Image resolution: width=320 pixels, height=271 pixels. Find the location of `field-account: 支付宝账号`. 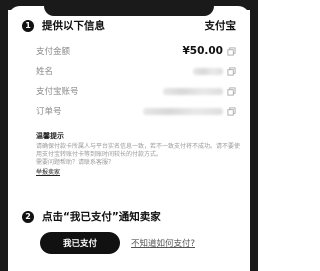

field-account: 支付宝账号 is located at coordinates (136, 91).